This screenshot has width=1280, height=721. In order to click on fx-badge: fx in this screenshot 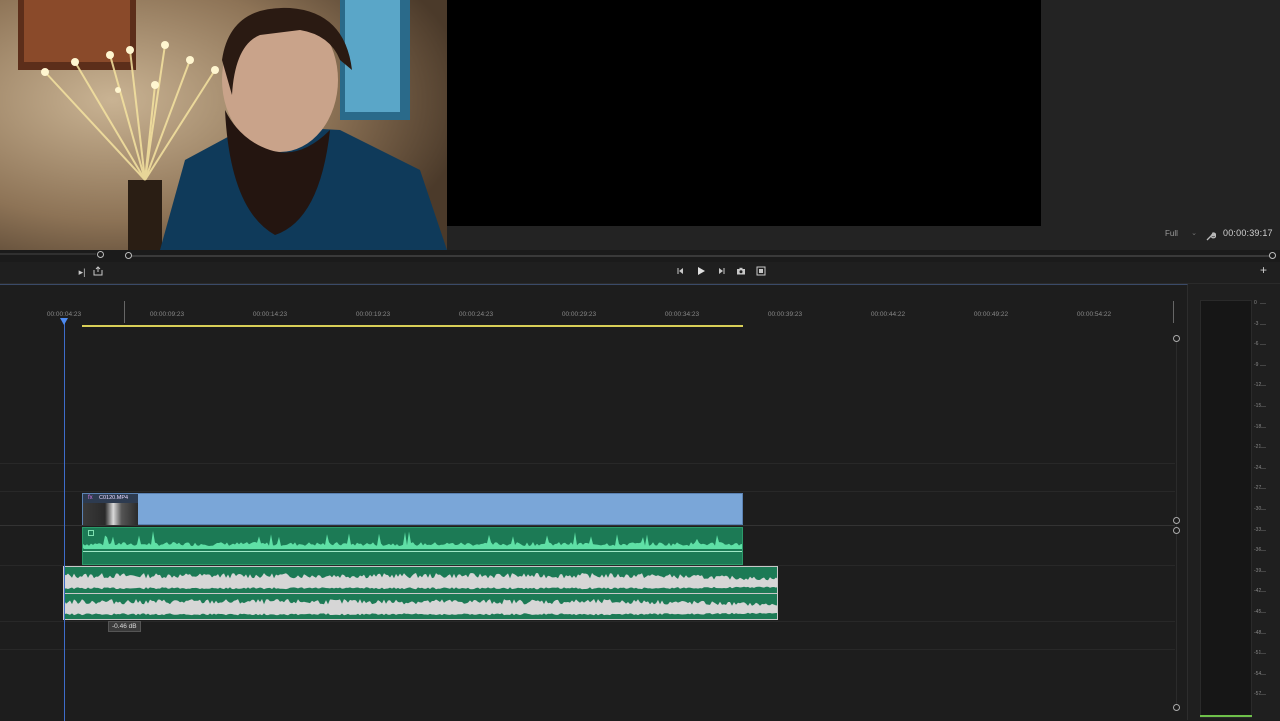, I will do `click(90, 498)`.